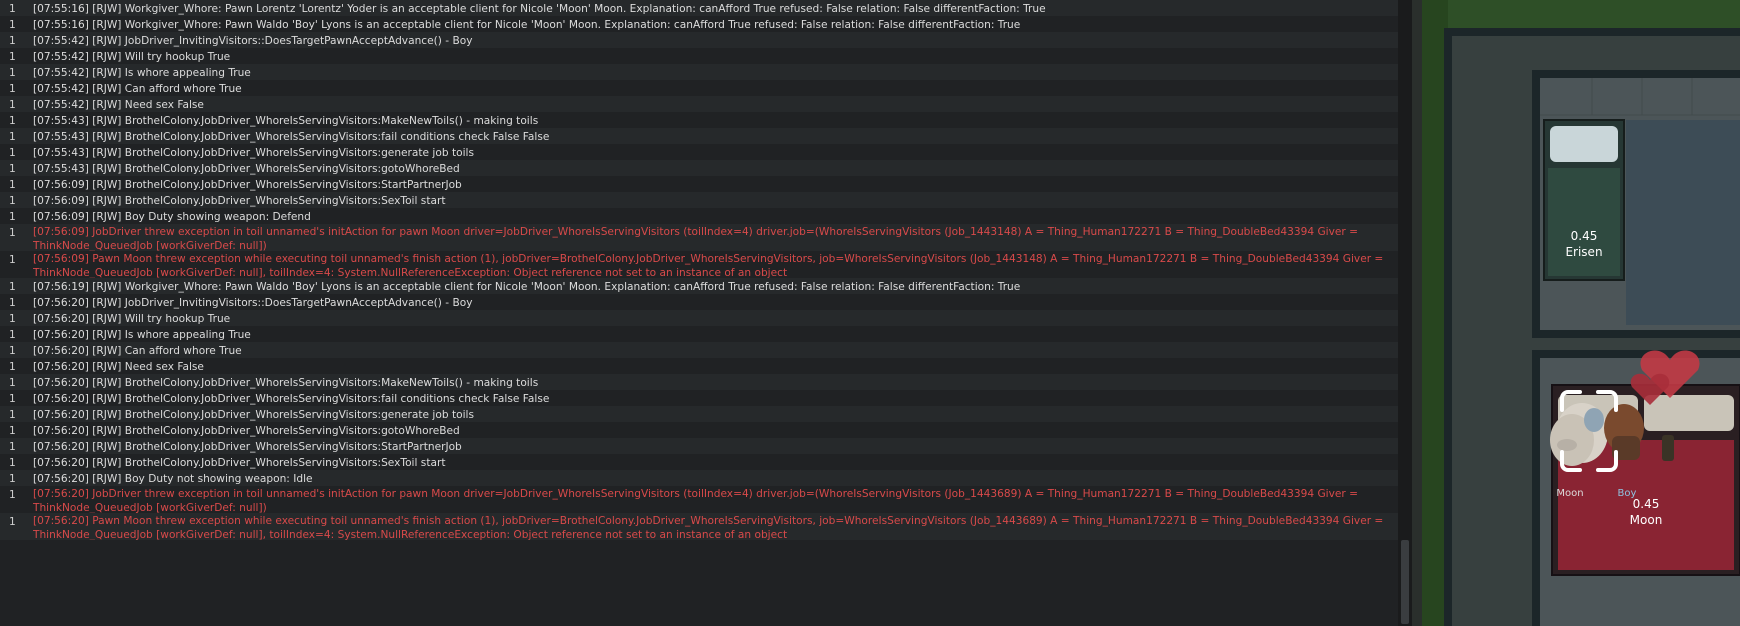 This screenshot has height=626, width=1740. What do you see at coordinates (132, 57) in the screenshot?
I see `log-row-message: [07:55:42] [RJW] Will try hookup True` at bounding box center [132, 57].